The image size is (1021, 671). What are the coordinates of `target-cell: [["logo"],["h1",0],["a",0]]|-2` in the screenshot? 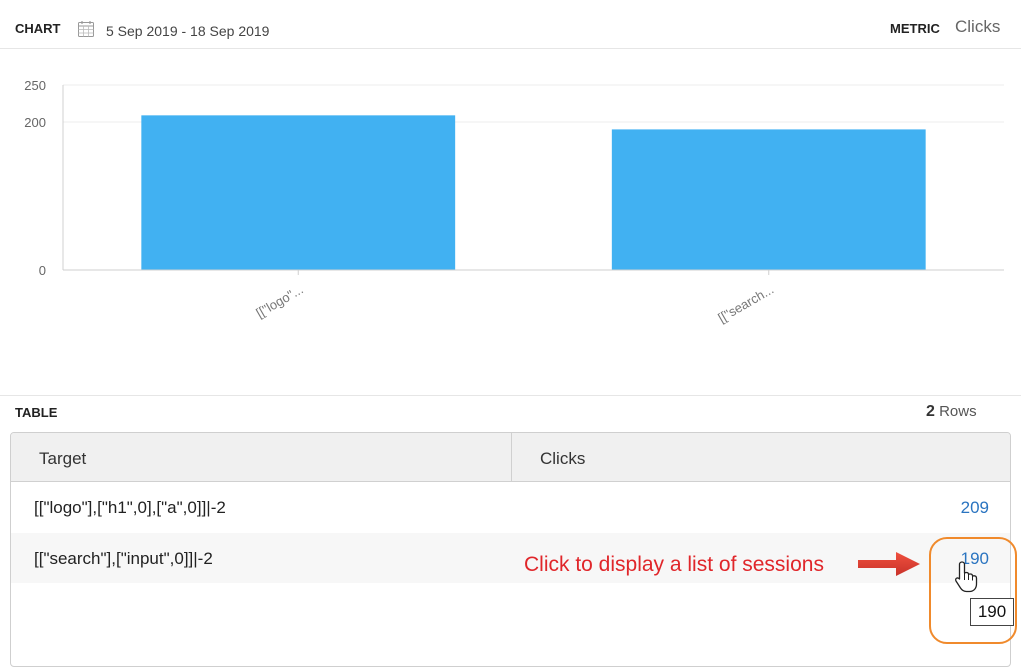 It's located at (130, 507).